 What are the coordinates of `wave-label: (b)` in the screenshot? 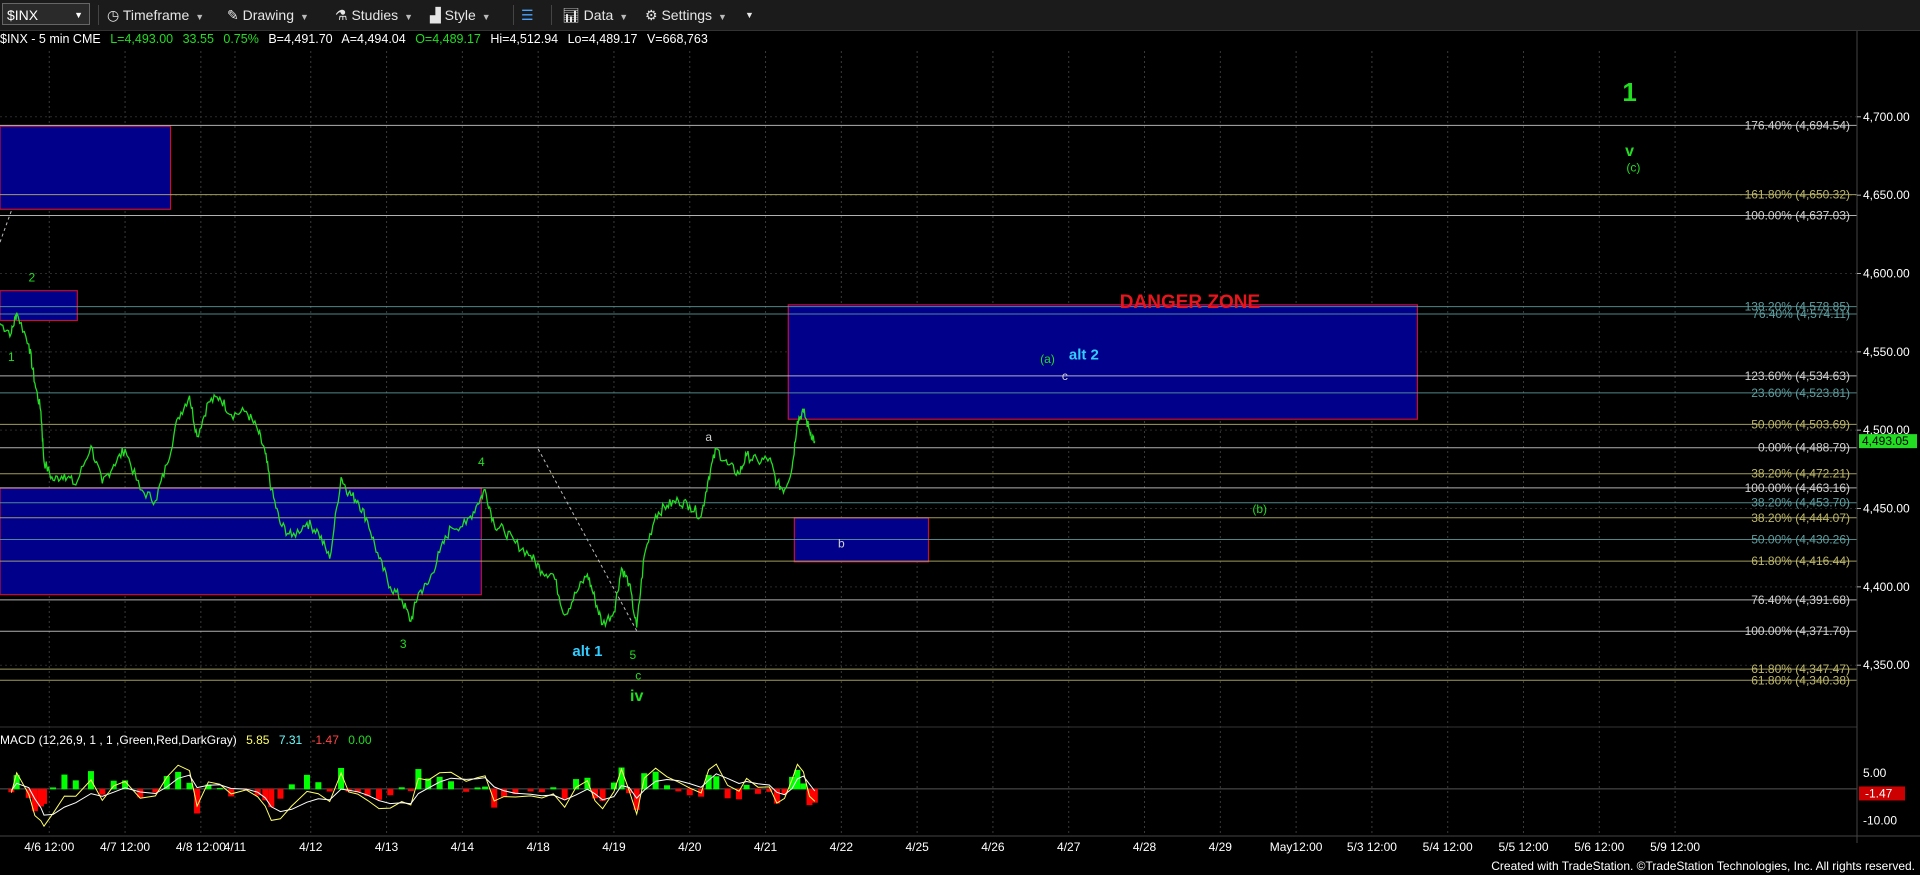 It's located at (1259, 509).